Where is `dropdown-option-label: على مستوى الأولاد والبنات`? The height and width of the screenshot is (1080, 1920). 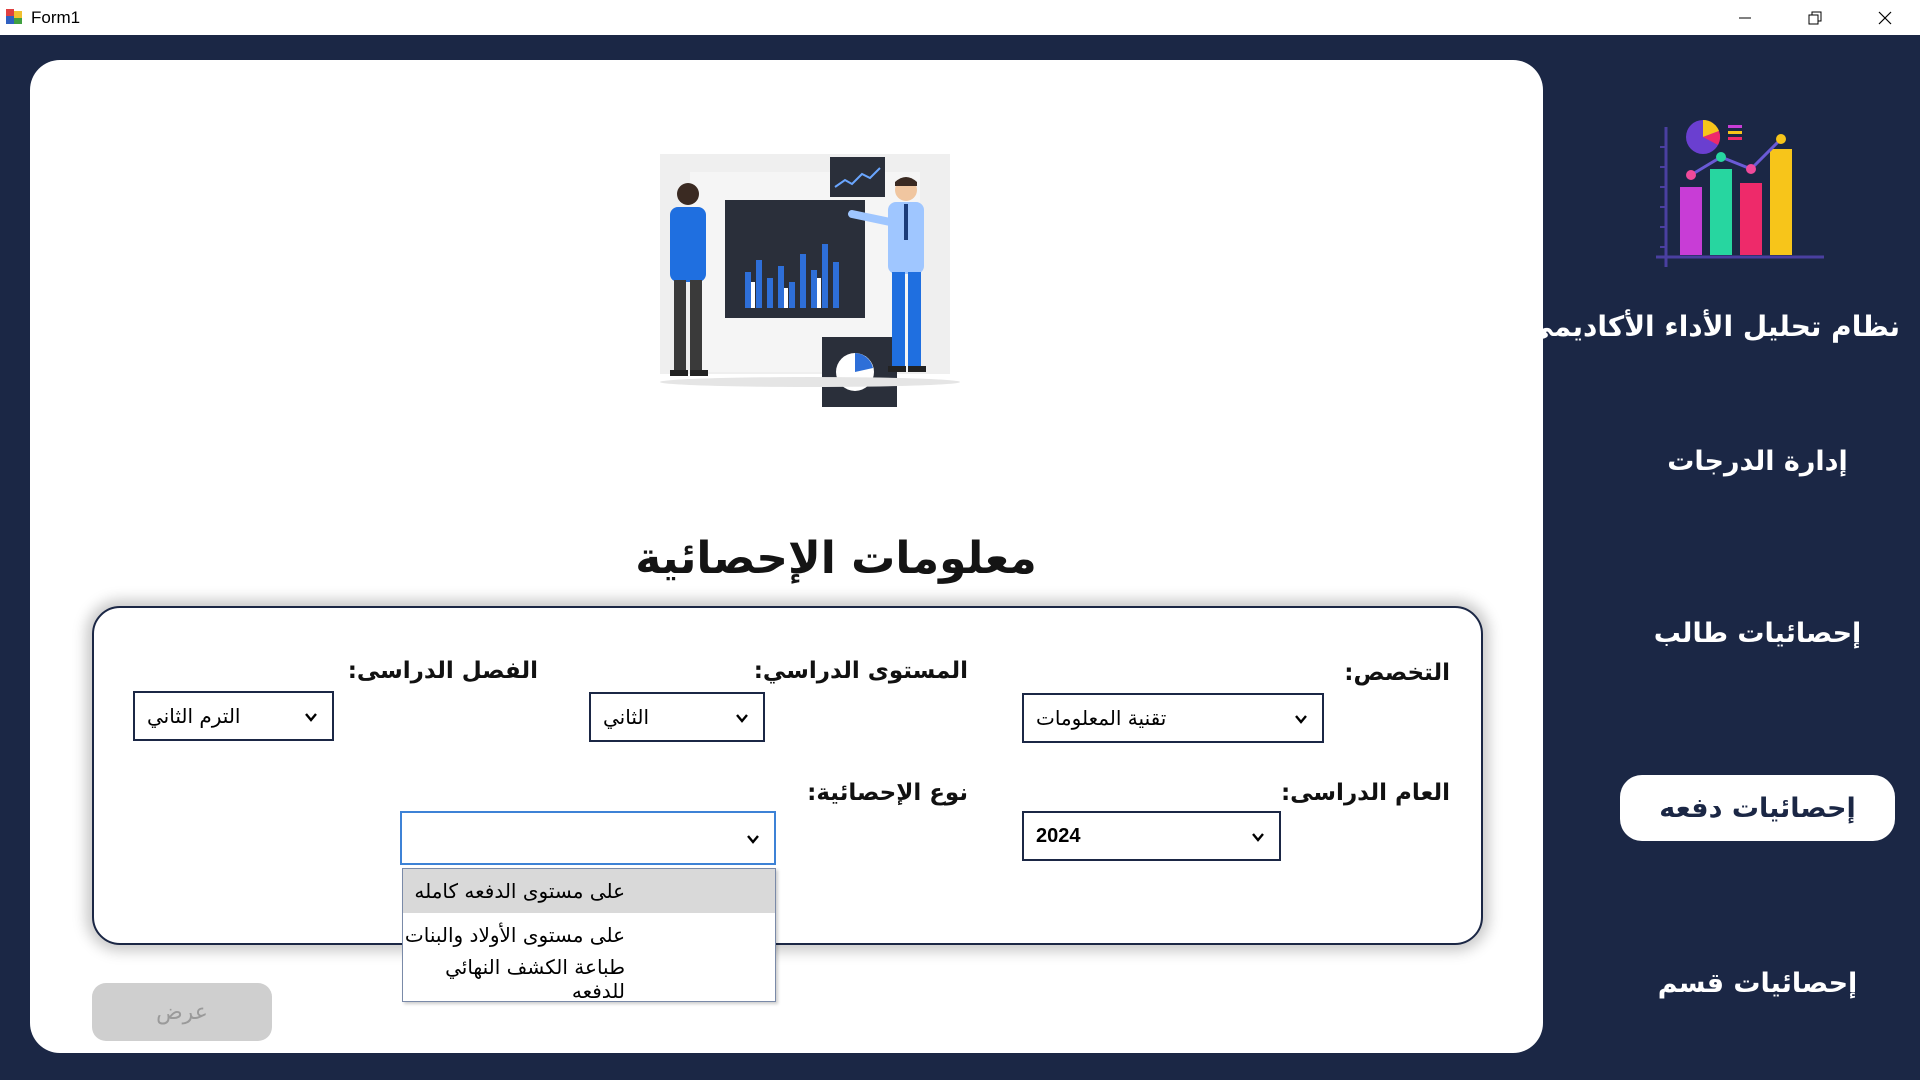 dropdown-option-label: على مستوى الأولاد والبنات is located at coordinates (514, 935).